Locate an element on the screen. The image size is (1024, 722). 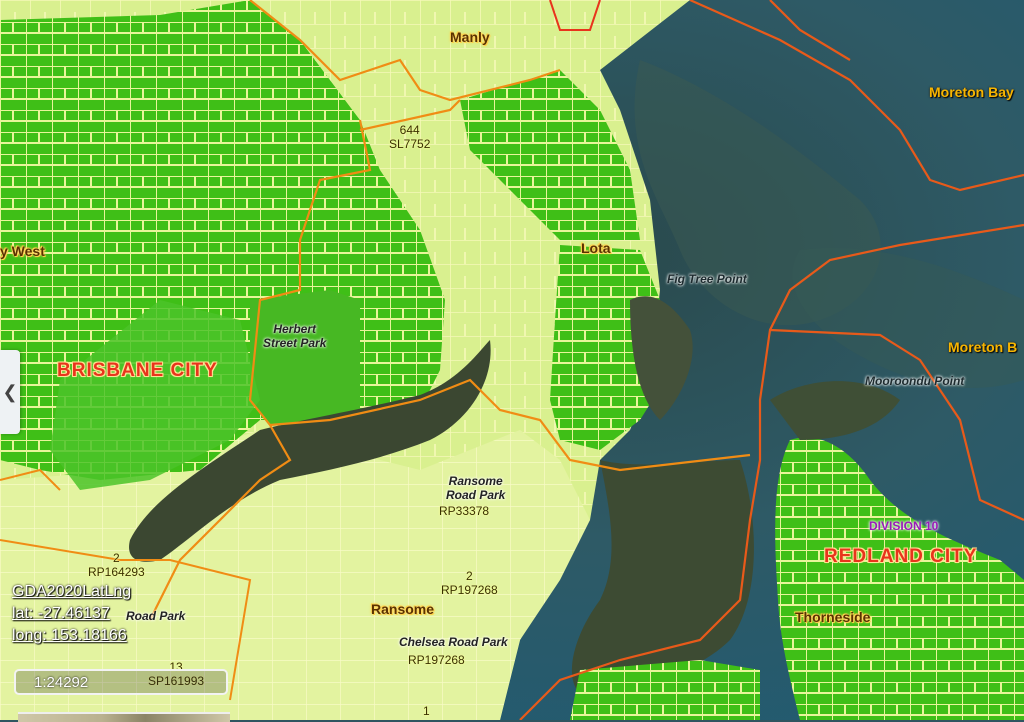
lot-plan: SL7752 is located at coordinates (410, 144).